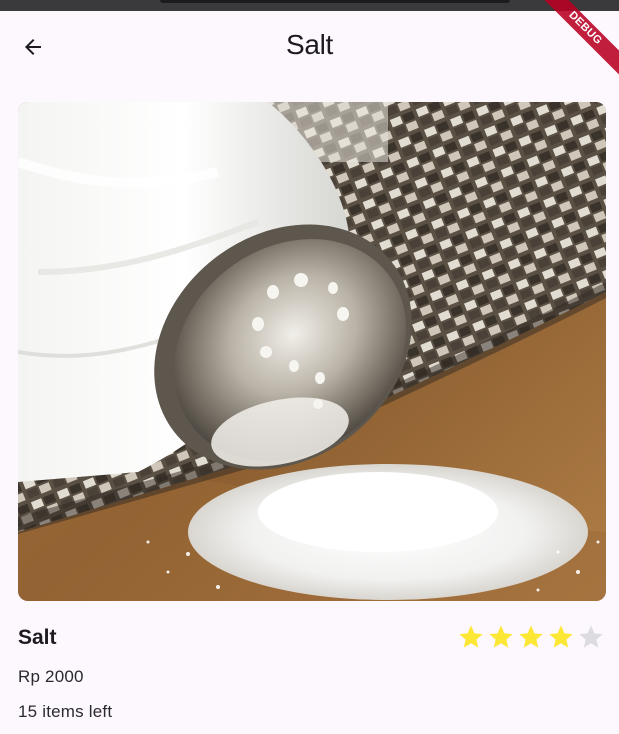 The image size is (619, 734). What do you see at coordinates (65, 711) in the screenshot?
I see `product-stock: 15 items left` at bounding box center [65, 711].